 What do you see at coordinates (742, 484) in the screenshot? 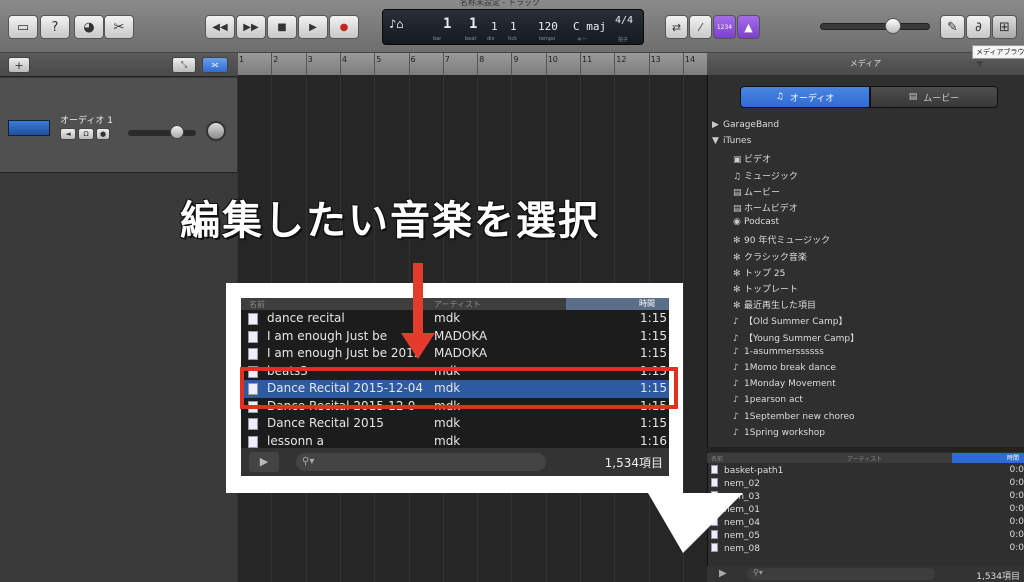
I see `media-item-name: nem_02` at bounding box center [742, 484].